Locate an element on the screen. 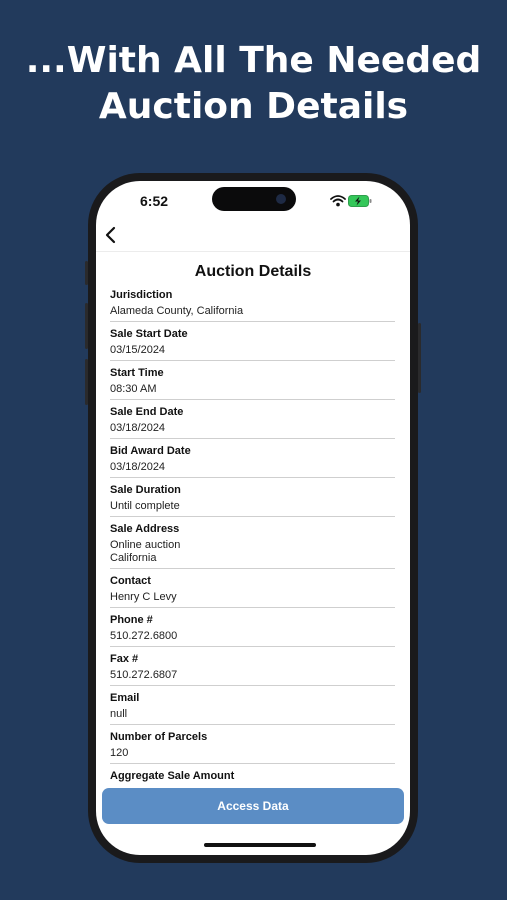 The height and width of the screenshot is (900, 507). chevron-left-icon is located at coordinates (110, 235).